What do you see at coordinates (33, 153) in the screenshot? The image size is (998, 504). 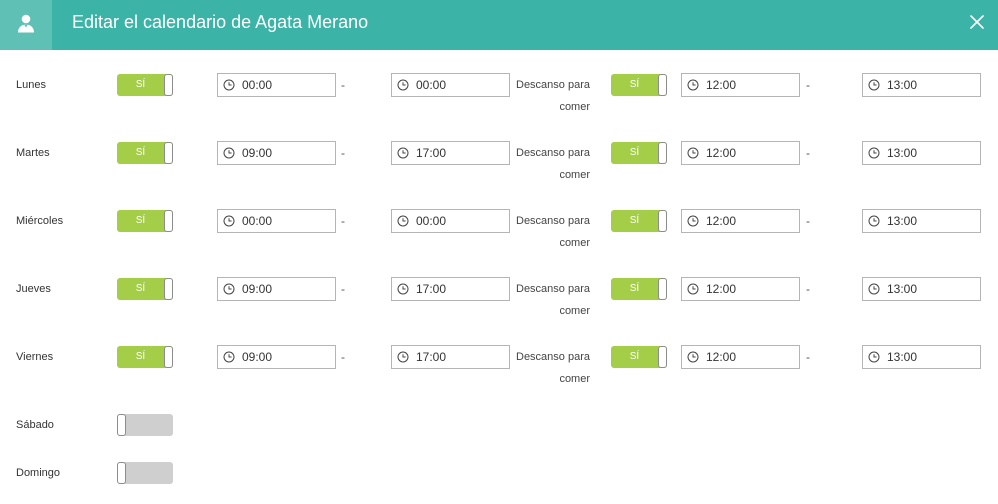 I see `day-label: Martes` at bounding box center [33, 153].